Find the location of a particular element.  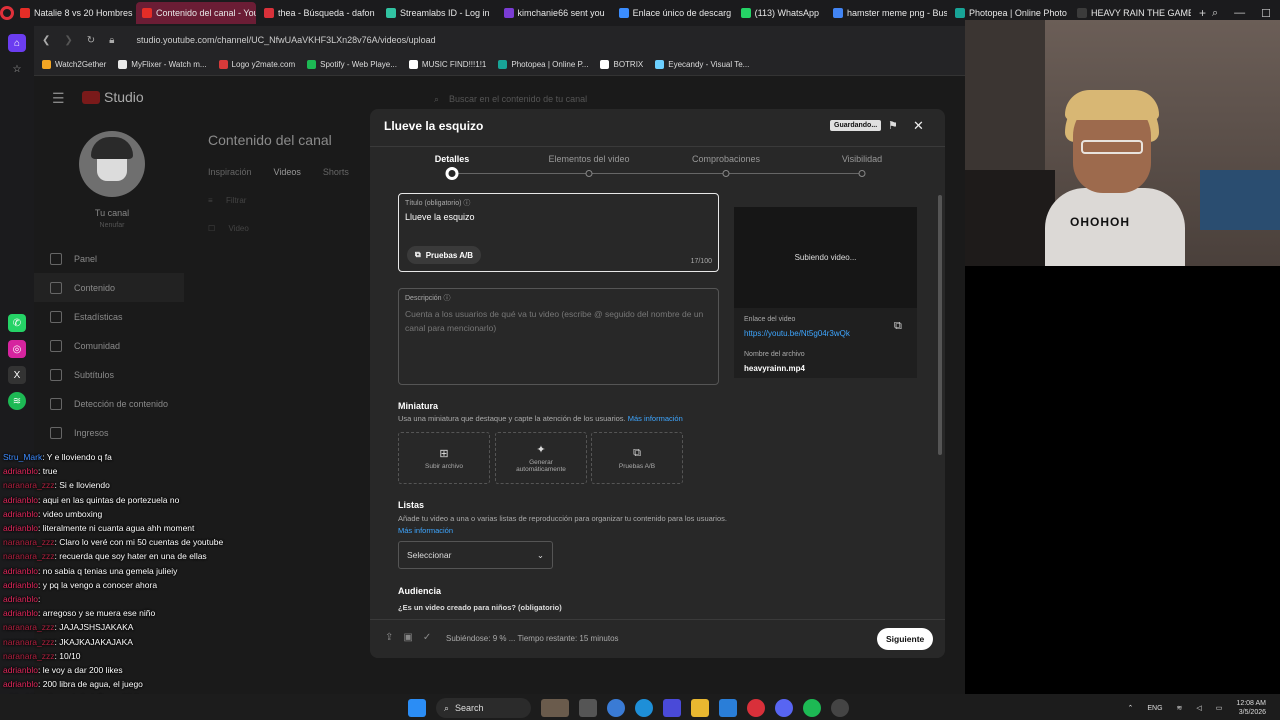

step-details: Detalles is located at coordinates (452, 159).